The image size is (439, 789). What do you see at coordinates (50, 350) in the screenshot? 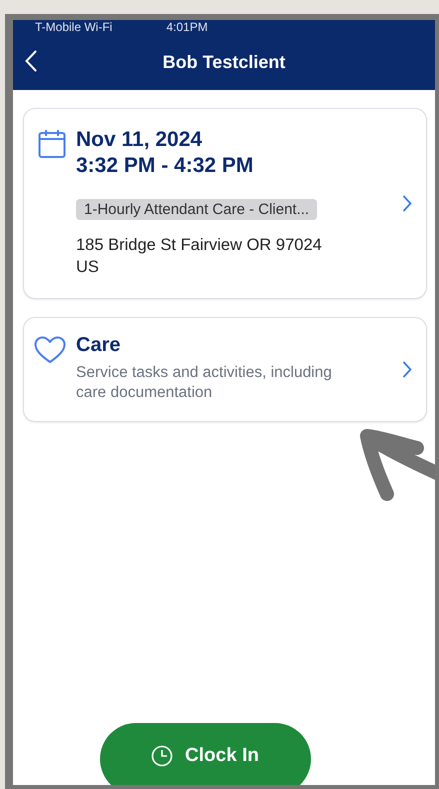
I see `heart-icon` at bounding box center [50, 350].